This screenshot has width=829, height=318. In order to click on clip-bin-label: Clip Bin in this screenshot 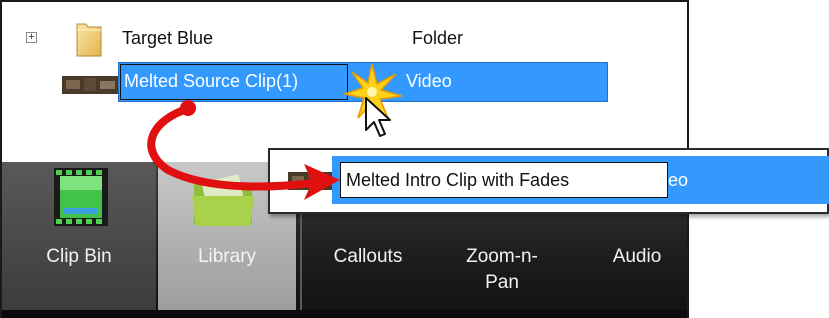, I will do `click(79, 256)`.